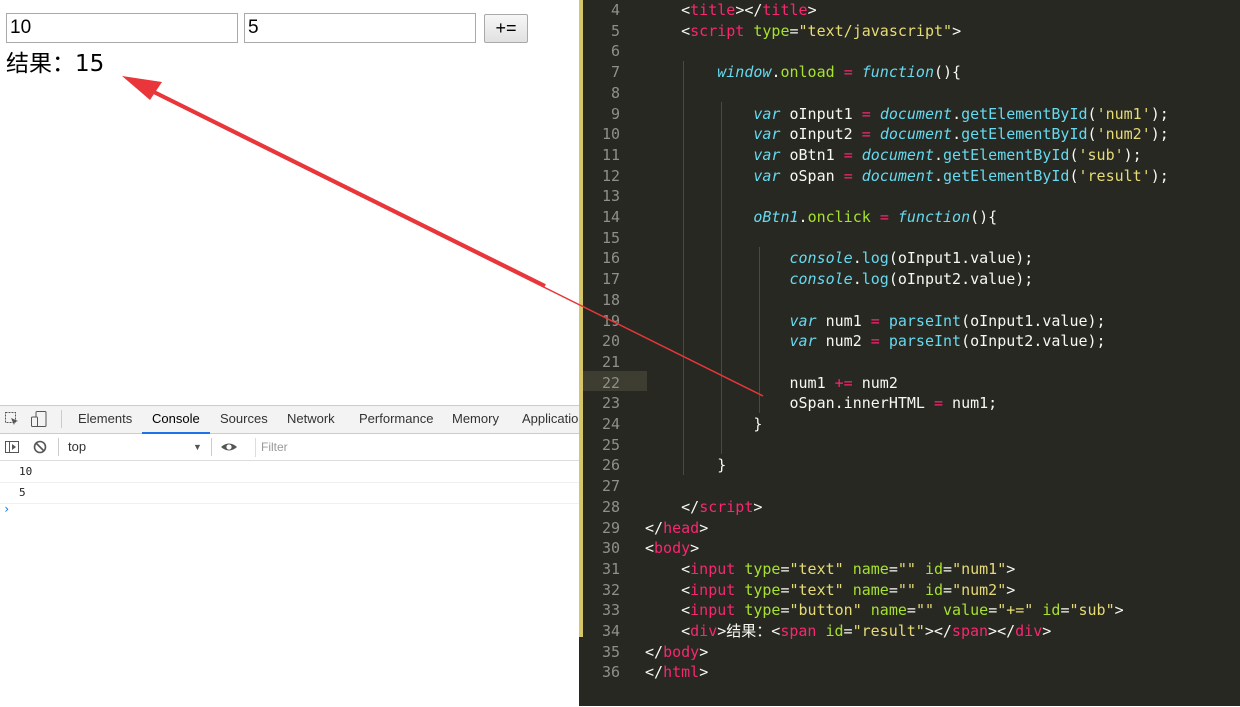 The height and width of the screenshot is (707, 1240). Describe the element at coordinates (909, 341) in the screenshot. I see `code-line: 20 var num2 = parseInt(oInput2.value);` at that location.